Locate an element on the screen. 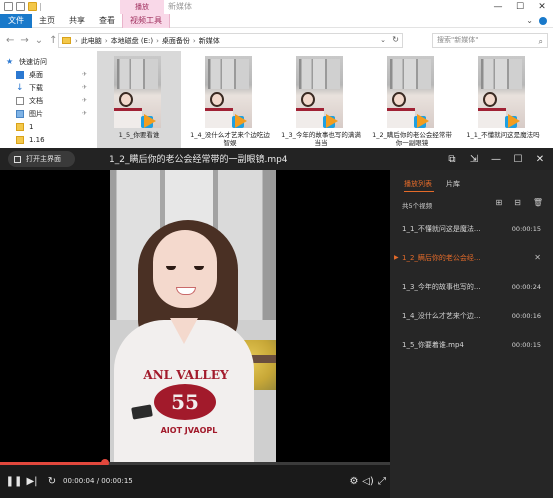 This screenshot has width=553, height=498. fullscreen-icon: ⤢ is located at coordinates (382, 481).